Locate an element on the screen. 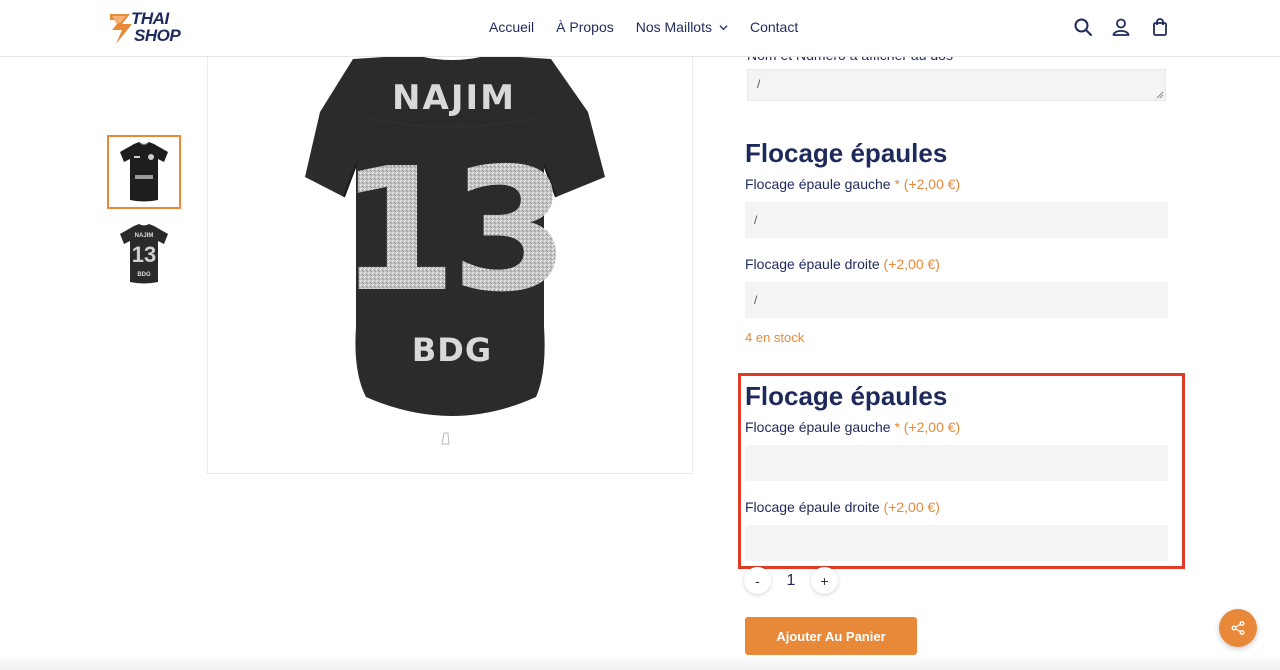 The width and height of the screenshot is (1280, 670). quantity-decrease-button: - is located at coordinates (757, 580).